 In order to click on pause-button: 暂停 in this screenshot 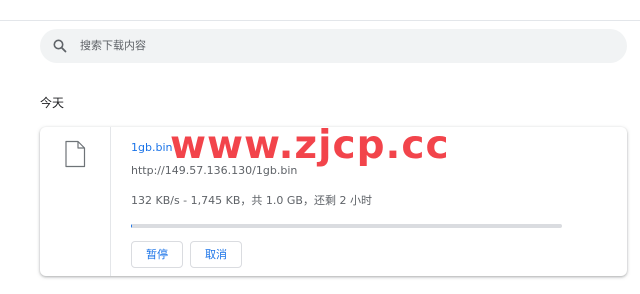, I will do `click(157, 254)`.